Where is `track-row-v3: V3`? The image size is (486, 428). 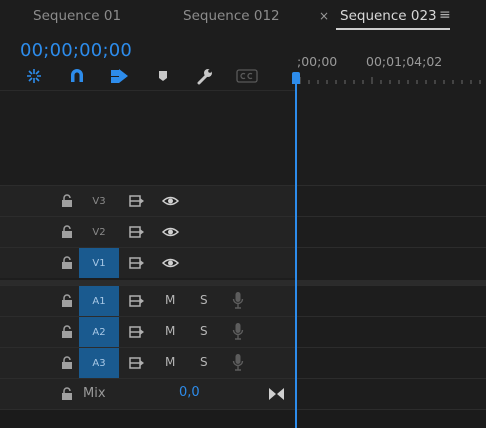
track-row-v3: V3 is located at coordinates (243, 200).